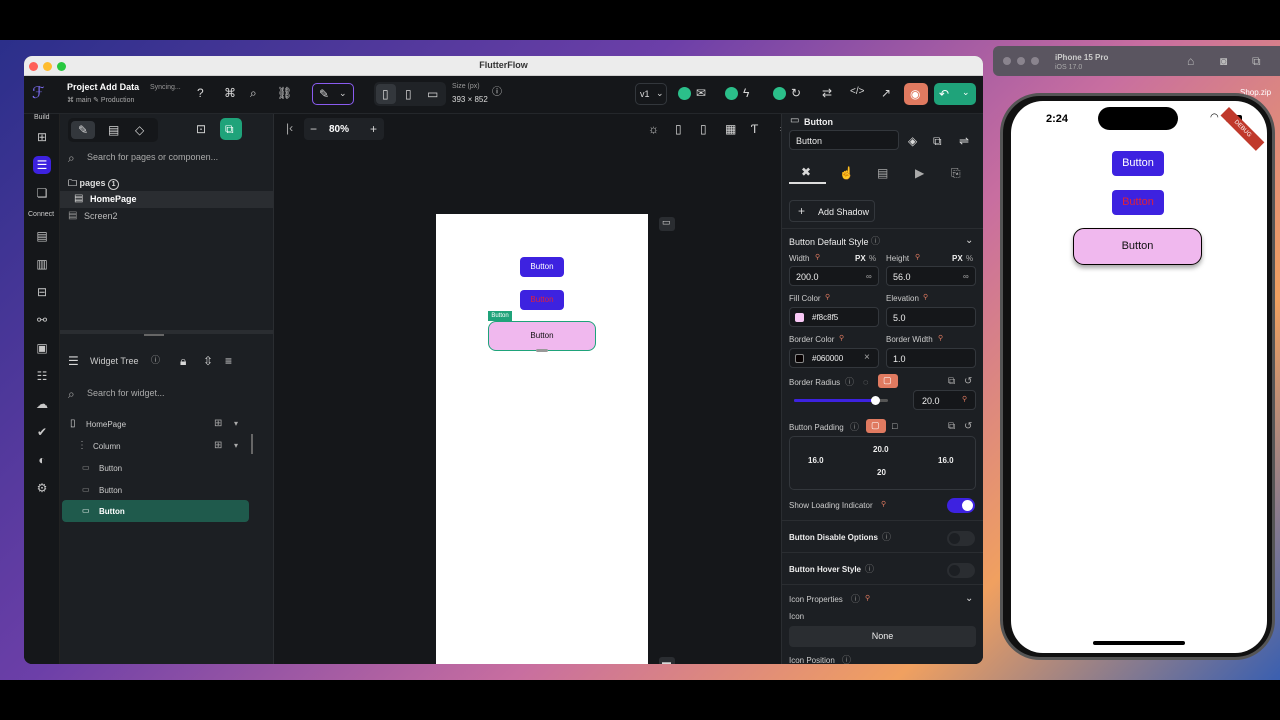 This screenshot has height=720, width=1280. I want to click on docs-tab-icon: ⎘, so click(956, 173).